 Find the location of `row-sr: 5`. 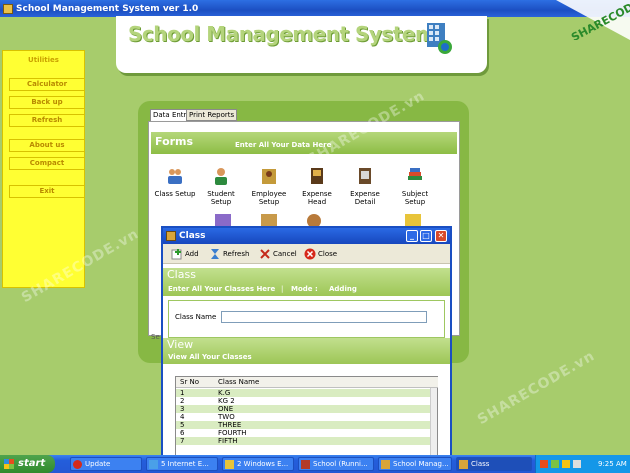

row-sr: 5 is located at coordinates (182, 425).